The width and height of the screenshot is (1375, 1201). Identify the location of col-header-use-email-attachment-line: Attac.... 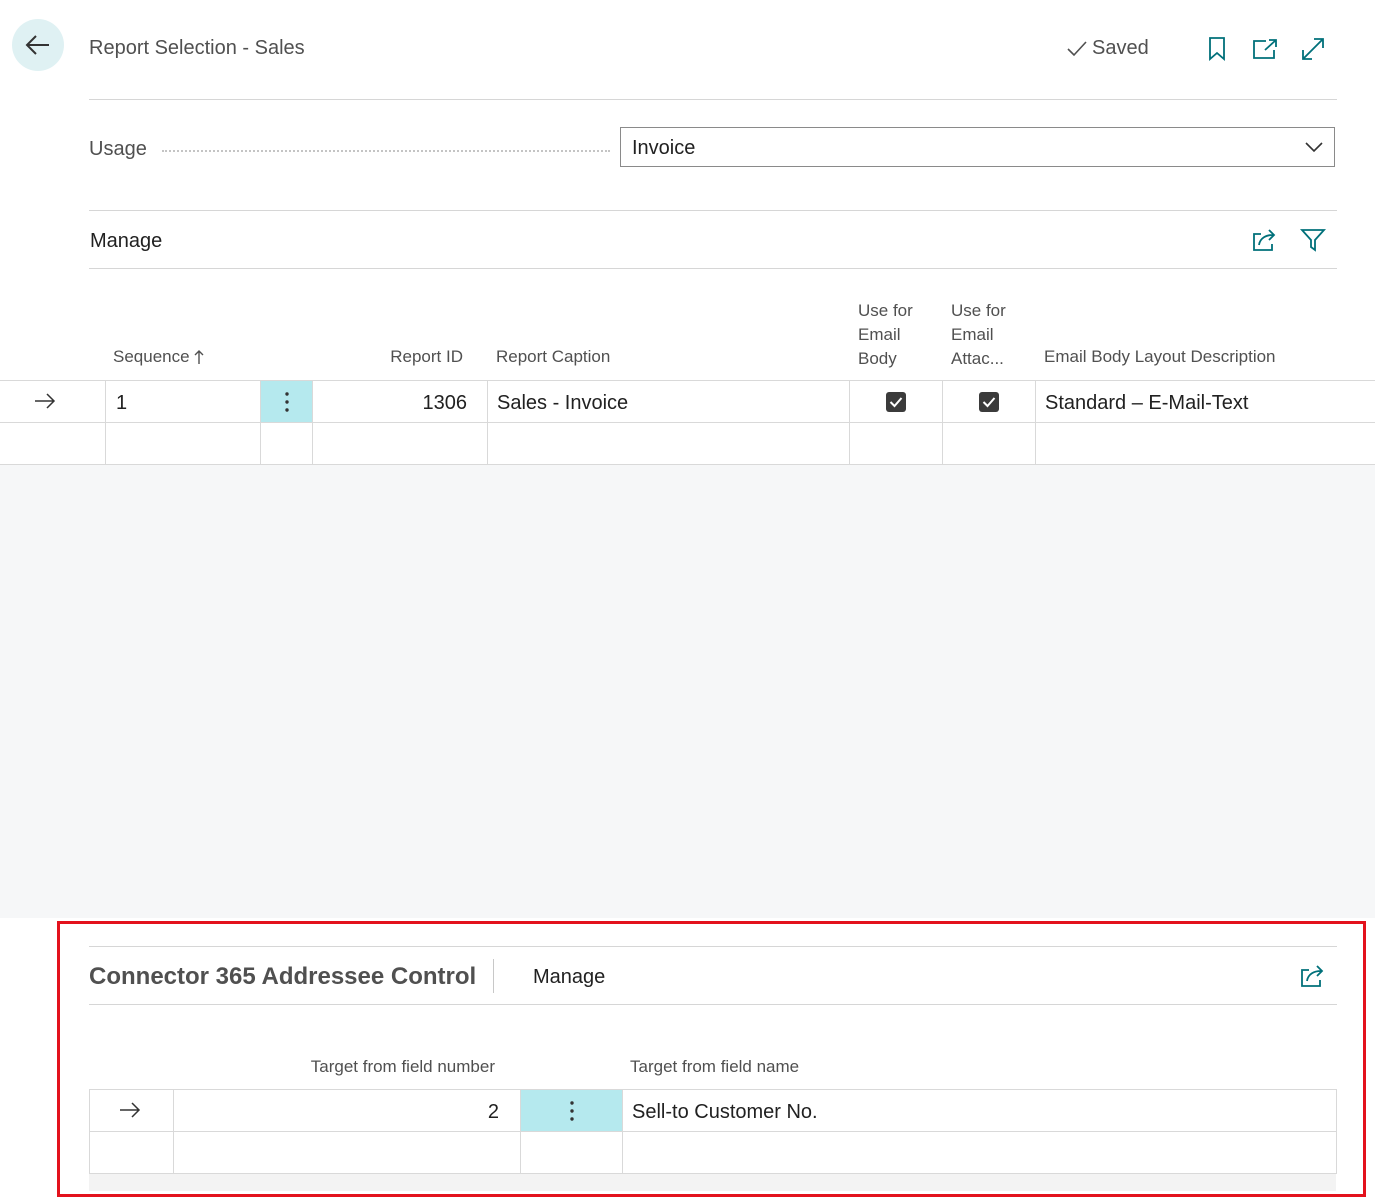
(977, 358).